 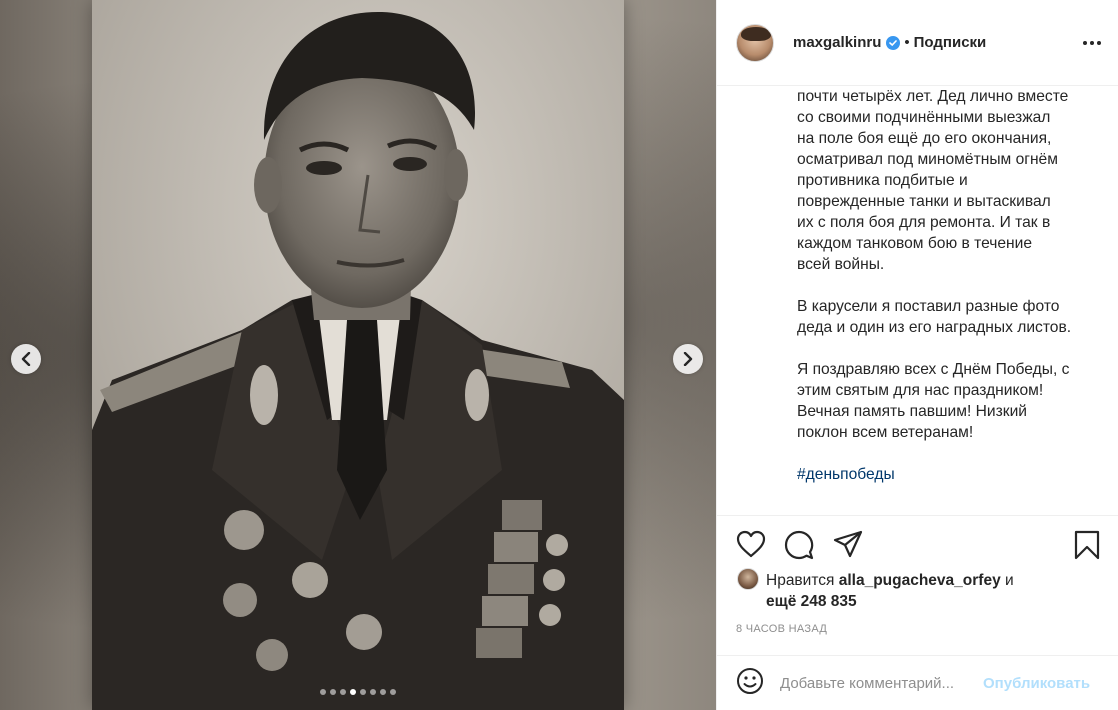 I want to click on likes-prefix: Нравится, so click(x=800, y=580).